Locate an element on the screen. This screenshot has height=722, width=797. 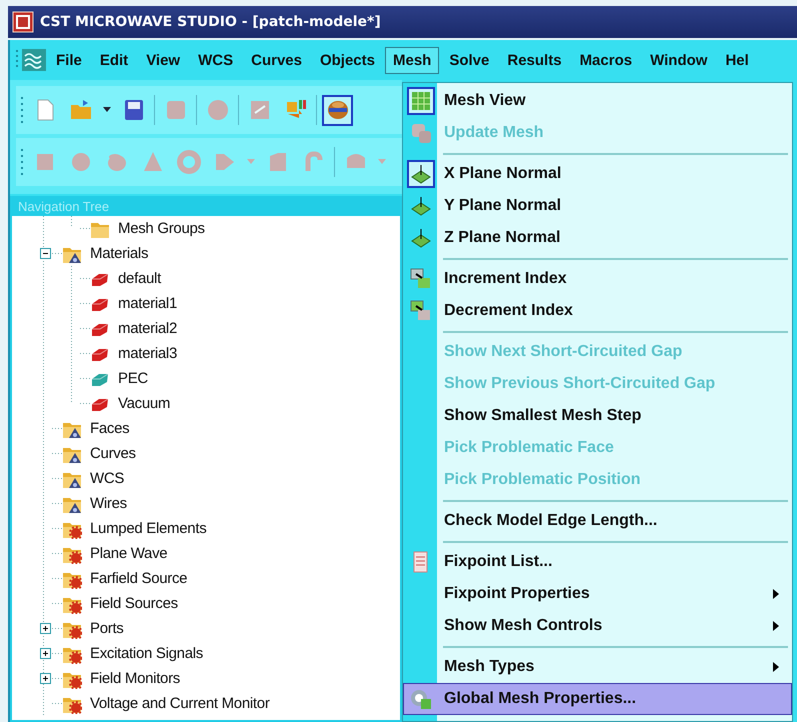
menu-item: Curves is located at coordinates (276, 60).